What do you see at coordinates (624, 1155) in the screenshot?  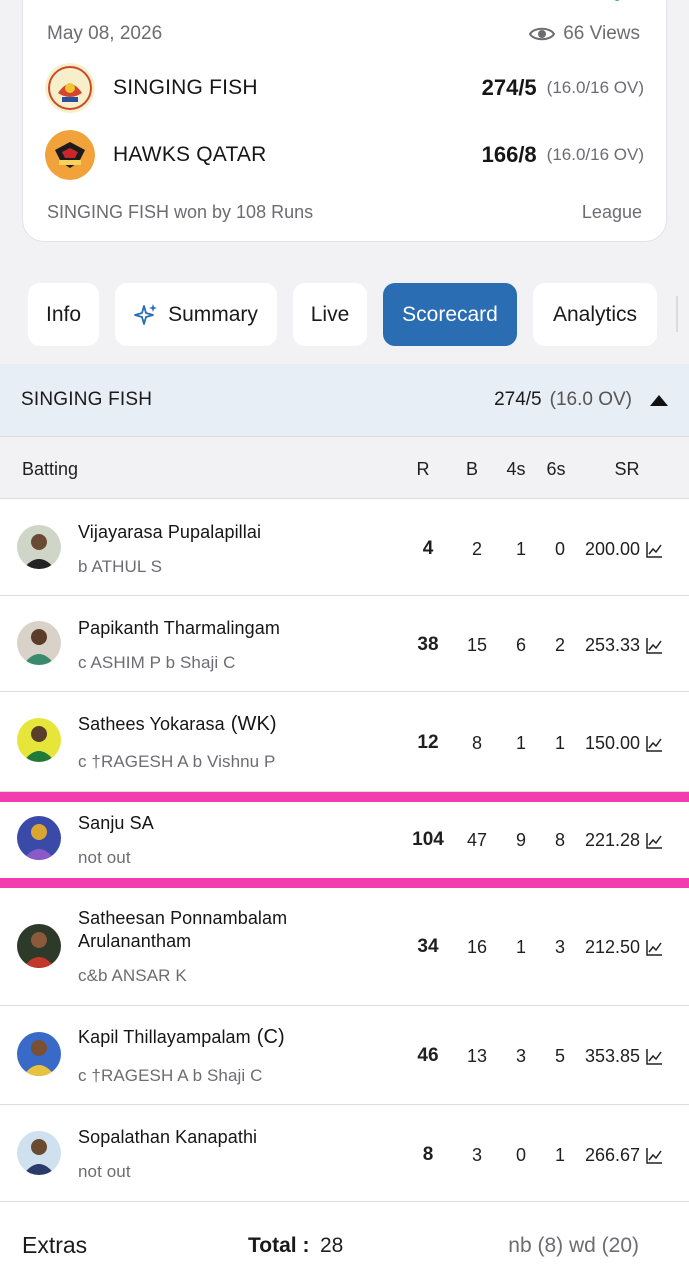 I see `strike-rate: 266.67` at bounding box center [624, 1155].